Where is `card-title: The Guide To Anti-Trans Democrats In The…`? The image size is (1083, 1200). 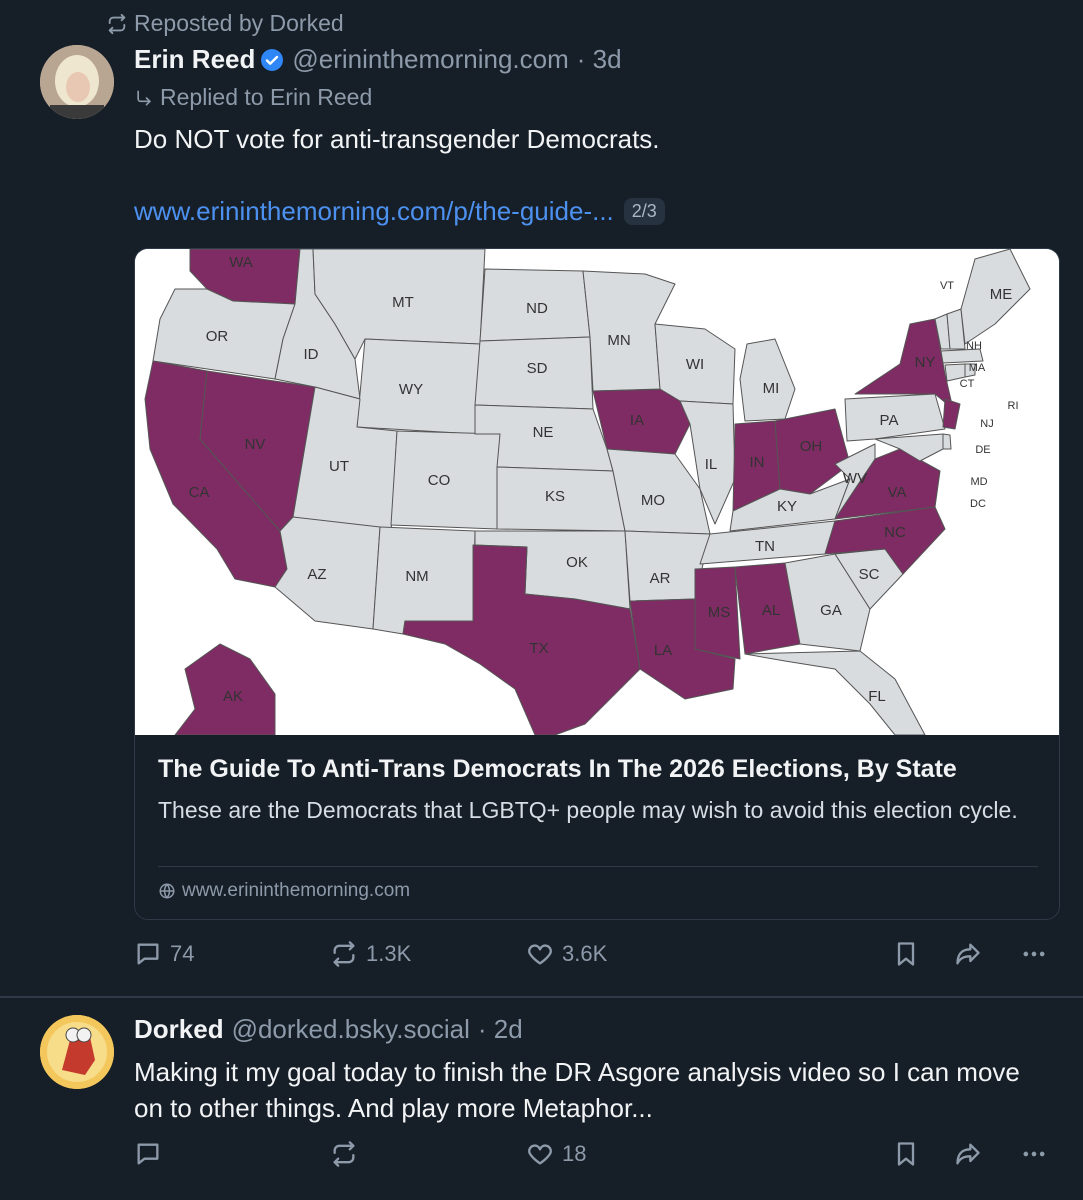 card-title: The Guide To Anti-Trans Democrats In The… is located at coordinates (557, 769).